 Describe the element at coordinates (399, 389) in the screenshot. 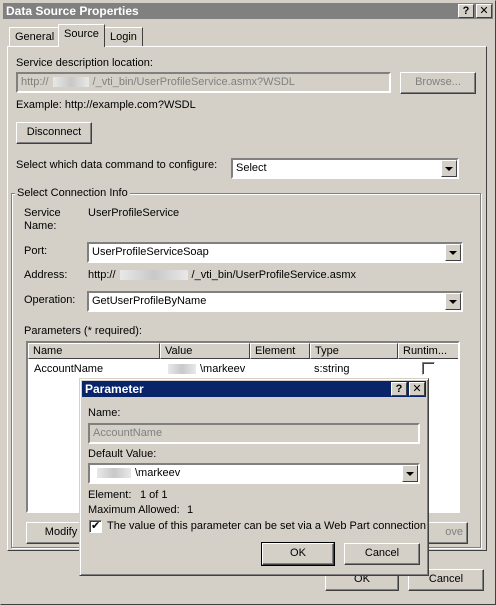

I see `dialog-help-button: ?` at that location.